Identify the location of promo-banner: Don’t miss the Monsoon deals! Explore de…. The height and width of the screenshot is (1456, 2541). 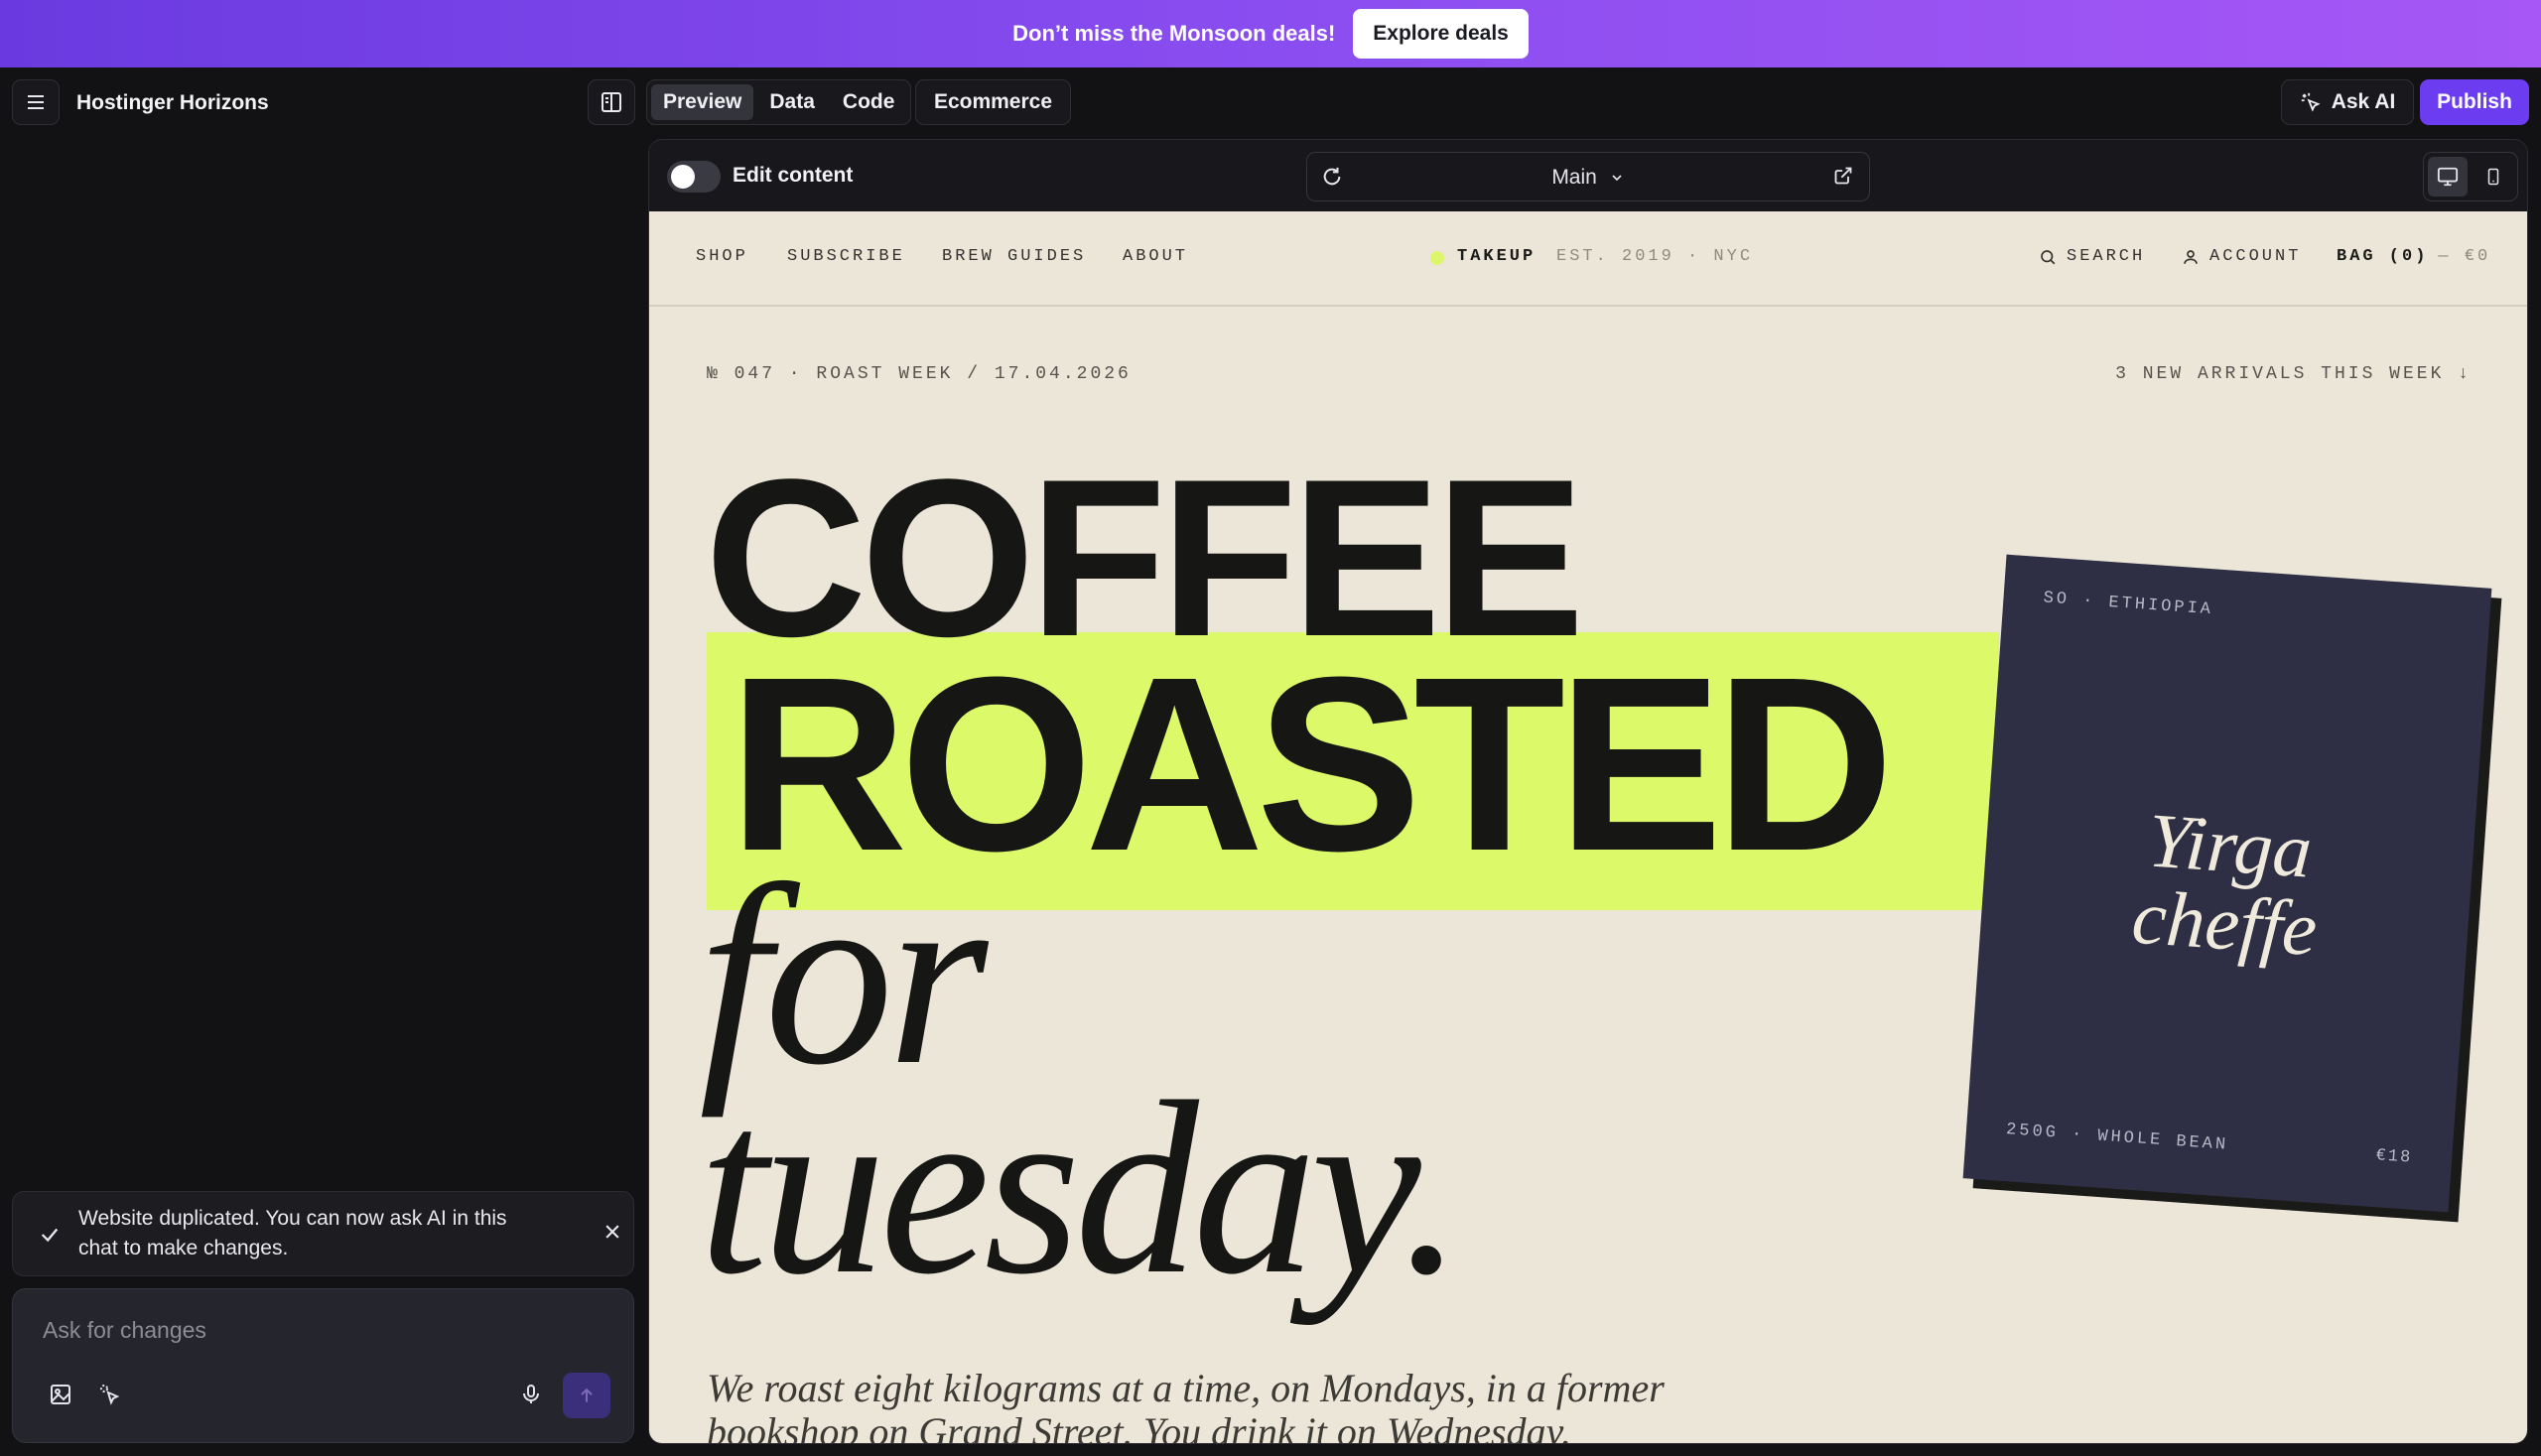
(1270, 33).